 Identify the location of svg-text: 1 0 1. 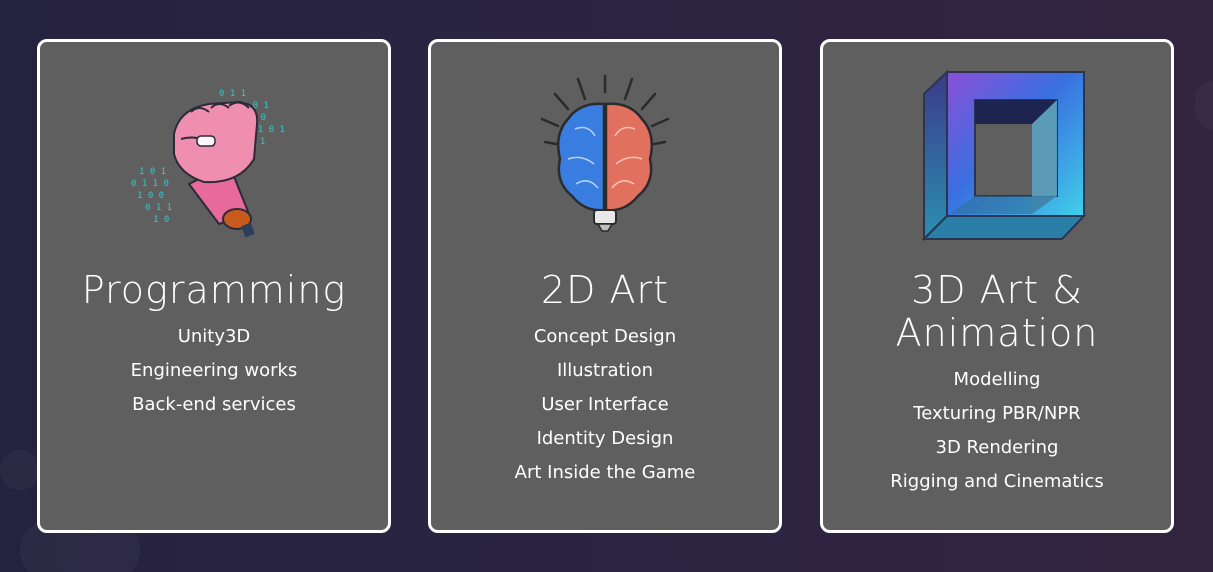
(152, 172).